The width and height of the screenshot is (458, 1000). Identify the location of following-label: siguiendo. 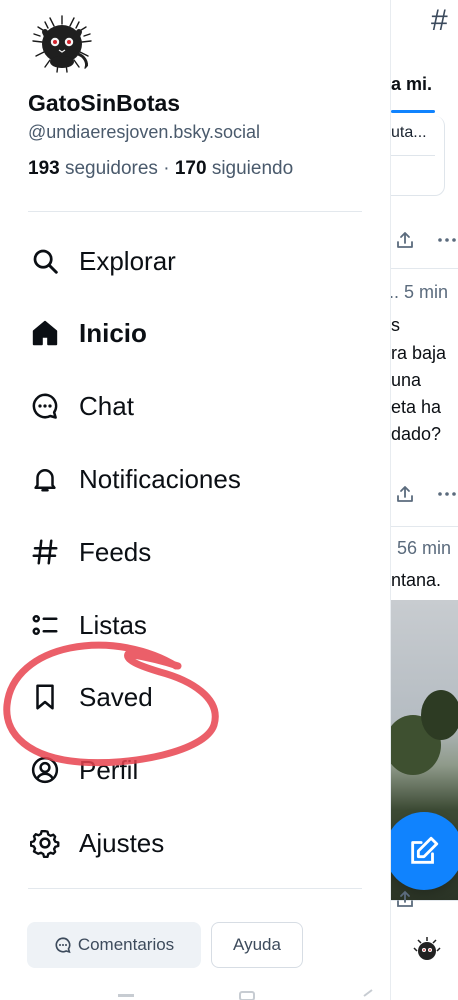
(252, 168).